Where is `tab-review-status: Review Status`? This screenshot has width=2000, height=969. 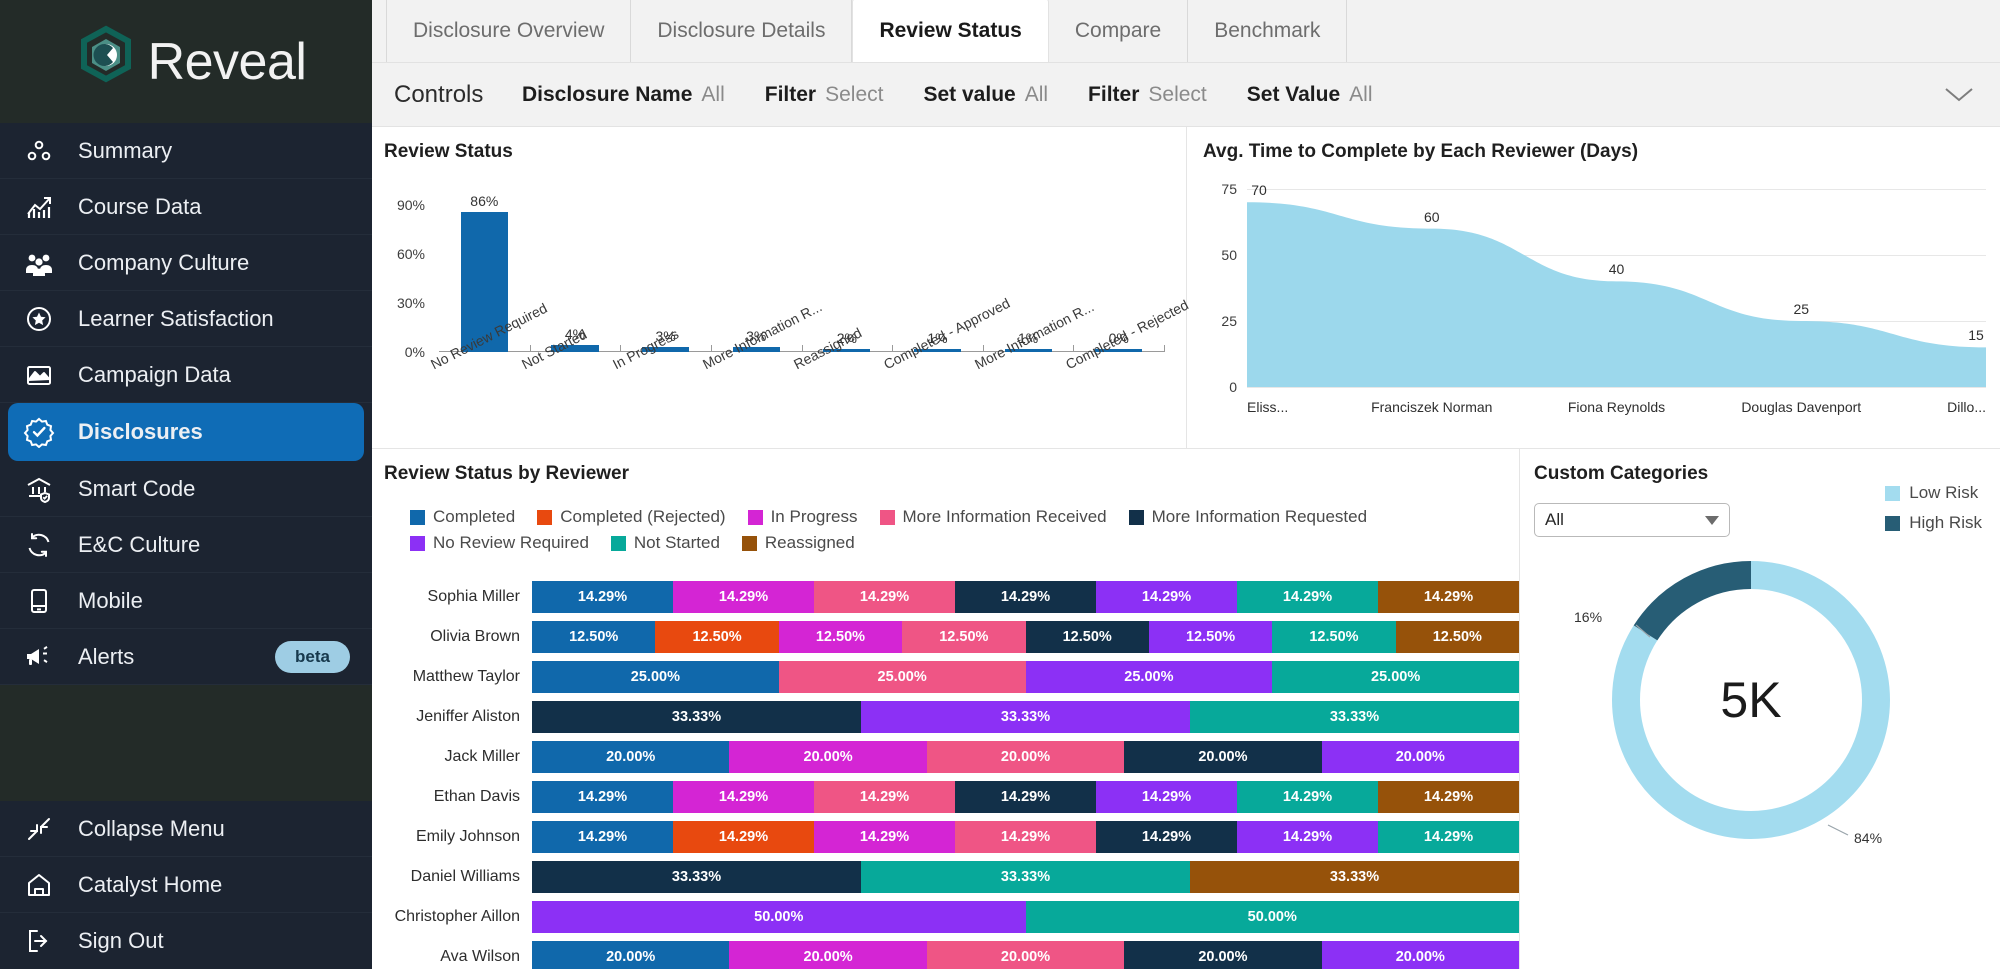
tab-review-status: Review Status is located at coordinates (950, 31).